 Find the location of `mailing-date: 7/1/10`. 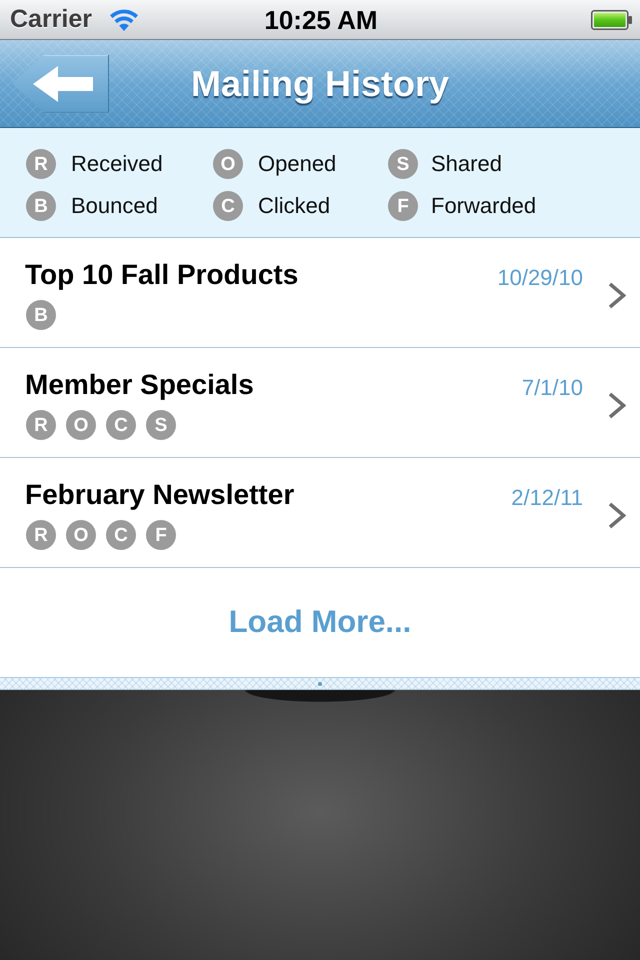

mailing-date: 7/1/10 is located at coordinates (552, 388).